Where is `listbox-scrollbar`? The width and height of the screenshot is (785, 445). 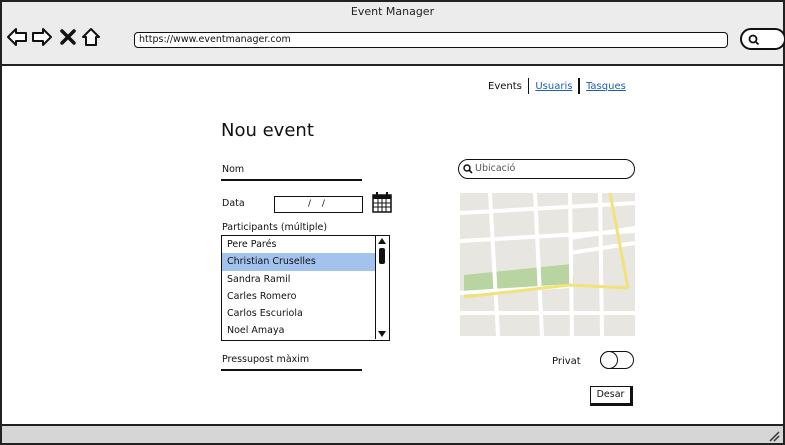 listbox-scrollbar is located at coordinates (382, 287).